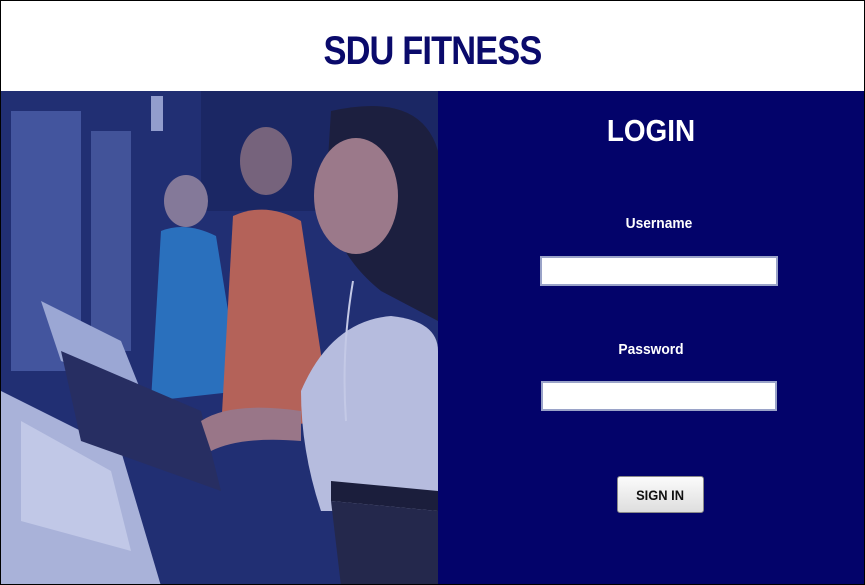 The width and height of the screenshot is (865, 585). Describe the element at coordinates (651, 349) in the screenshot. I see `password-label: Password` at that location.